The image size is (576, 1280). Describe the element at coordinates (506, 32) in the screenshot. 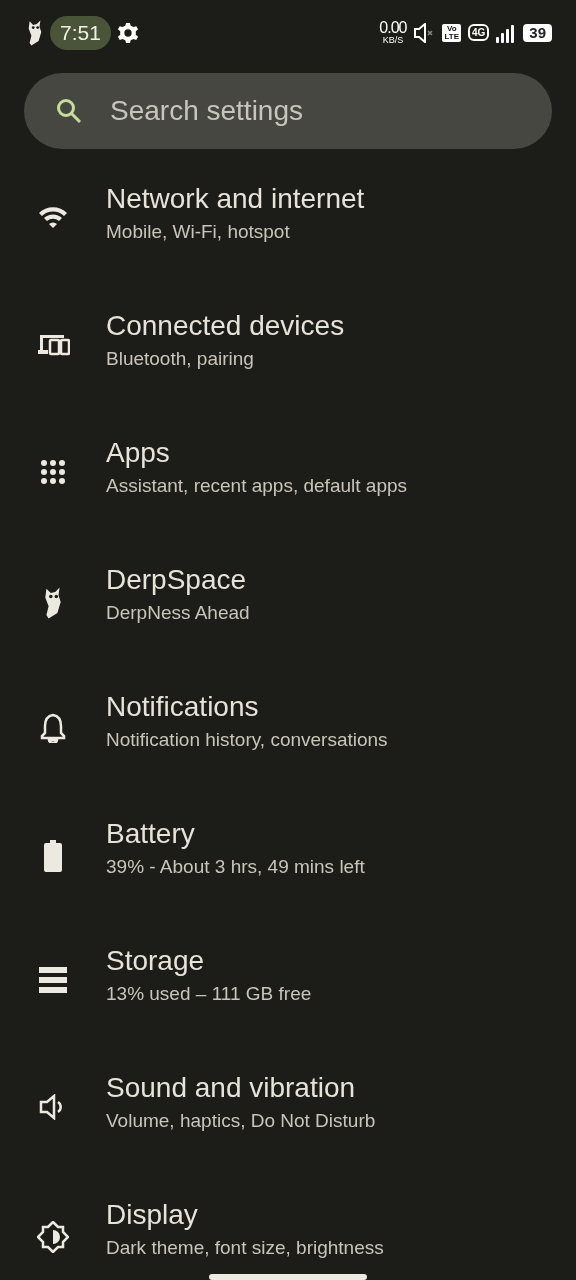

I see `signal-icon` at that location.